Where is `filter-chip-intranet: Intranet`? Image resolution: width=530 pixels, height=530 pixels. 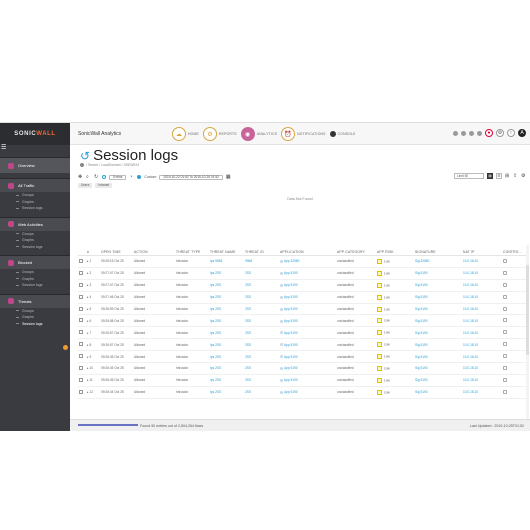
filter-chip-intranet: Intranet is located at coordinates (104, 185).